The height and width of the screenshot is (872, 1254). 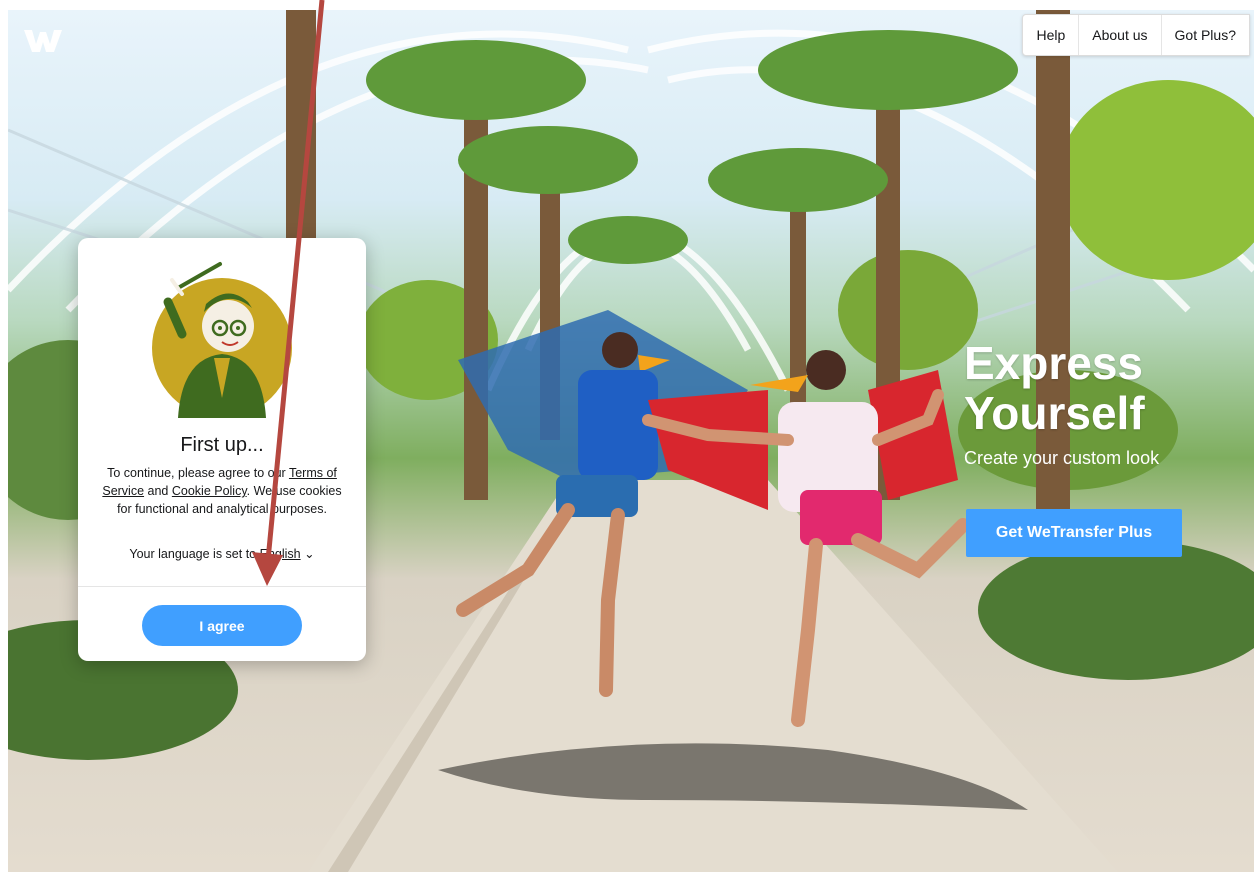 I want to click on wetransfer-logo-icon, so click(x=45, y=41).